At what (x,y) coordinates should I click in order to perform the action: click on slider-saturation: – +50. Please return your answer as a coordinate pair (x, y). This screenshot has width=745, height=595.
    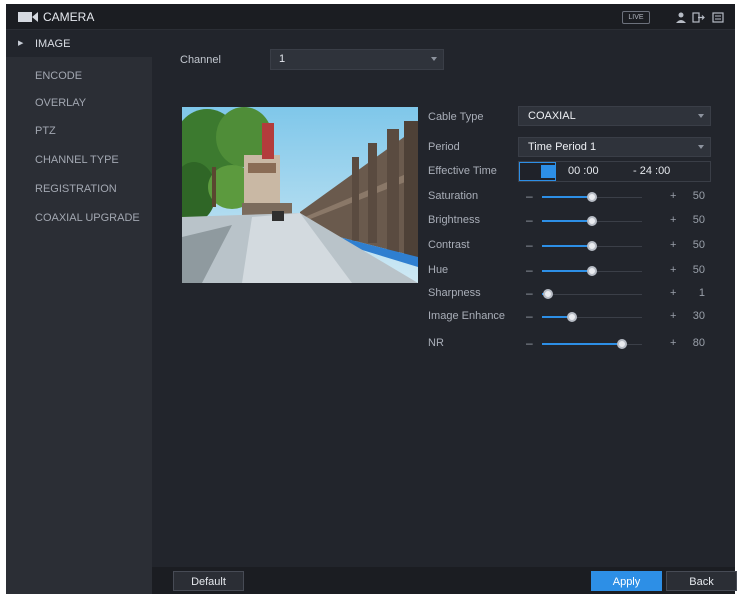
    Looking at the image, I should click on (614, 197).